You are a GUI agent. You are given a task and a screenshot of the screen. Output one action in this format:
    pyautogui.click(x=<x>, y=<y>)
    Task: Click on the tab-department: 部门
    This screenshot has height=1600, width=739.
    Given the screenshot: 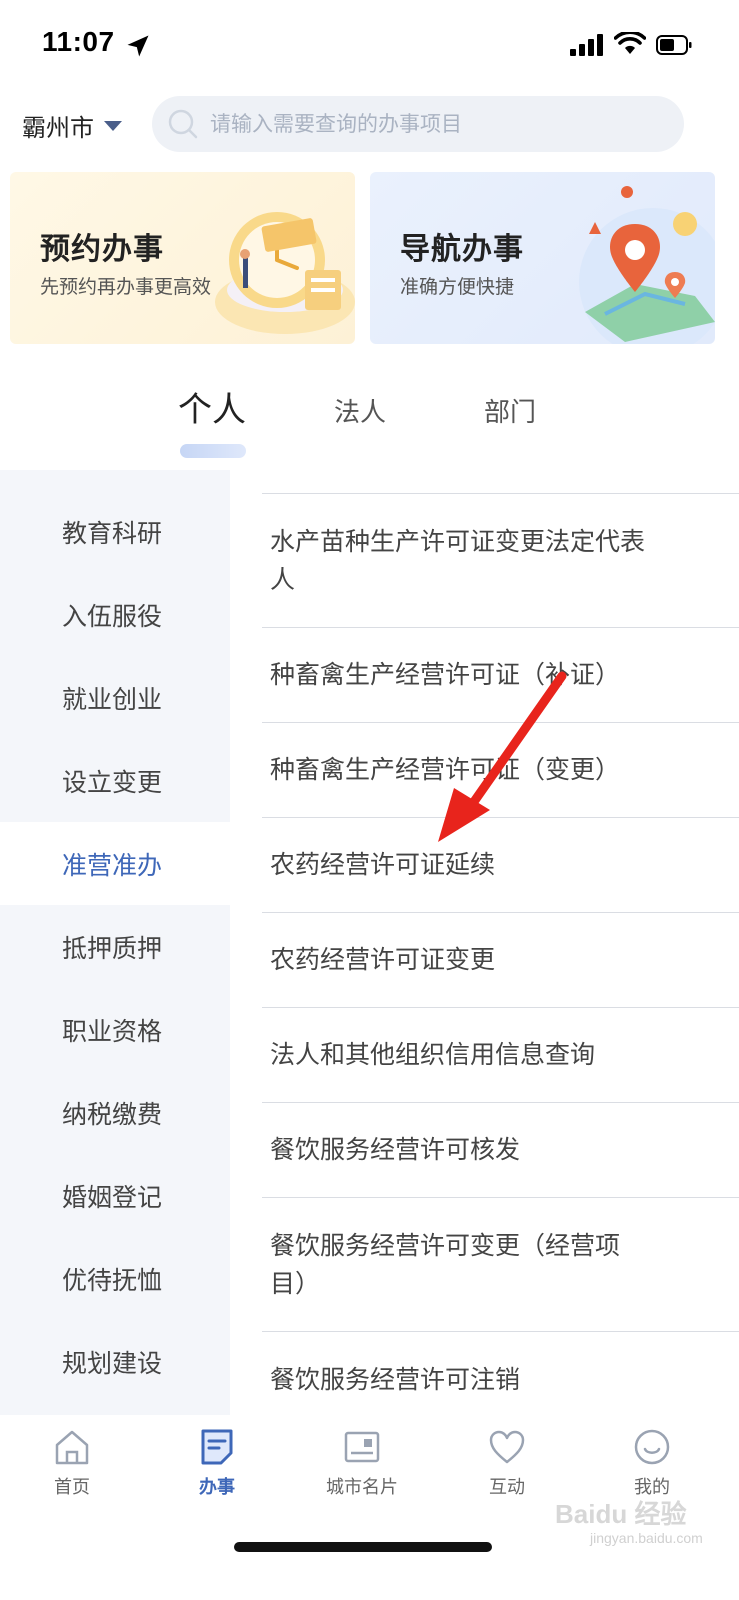 What is the action you would take?
    pyautogui.click(x=510, y=410)
    